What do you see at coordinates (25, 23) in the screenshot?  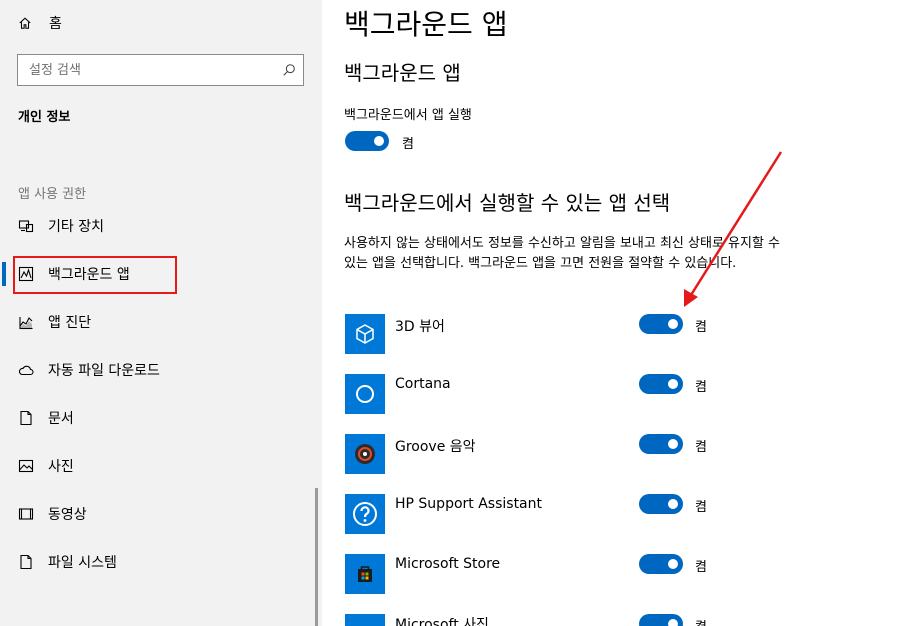 I see `home-icon` at bounding box center [25, 23].